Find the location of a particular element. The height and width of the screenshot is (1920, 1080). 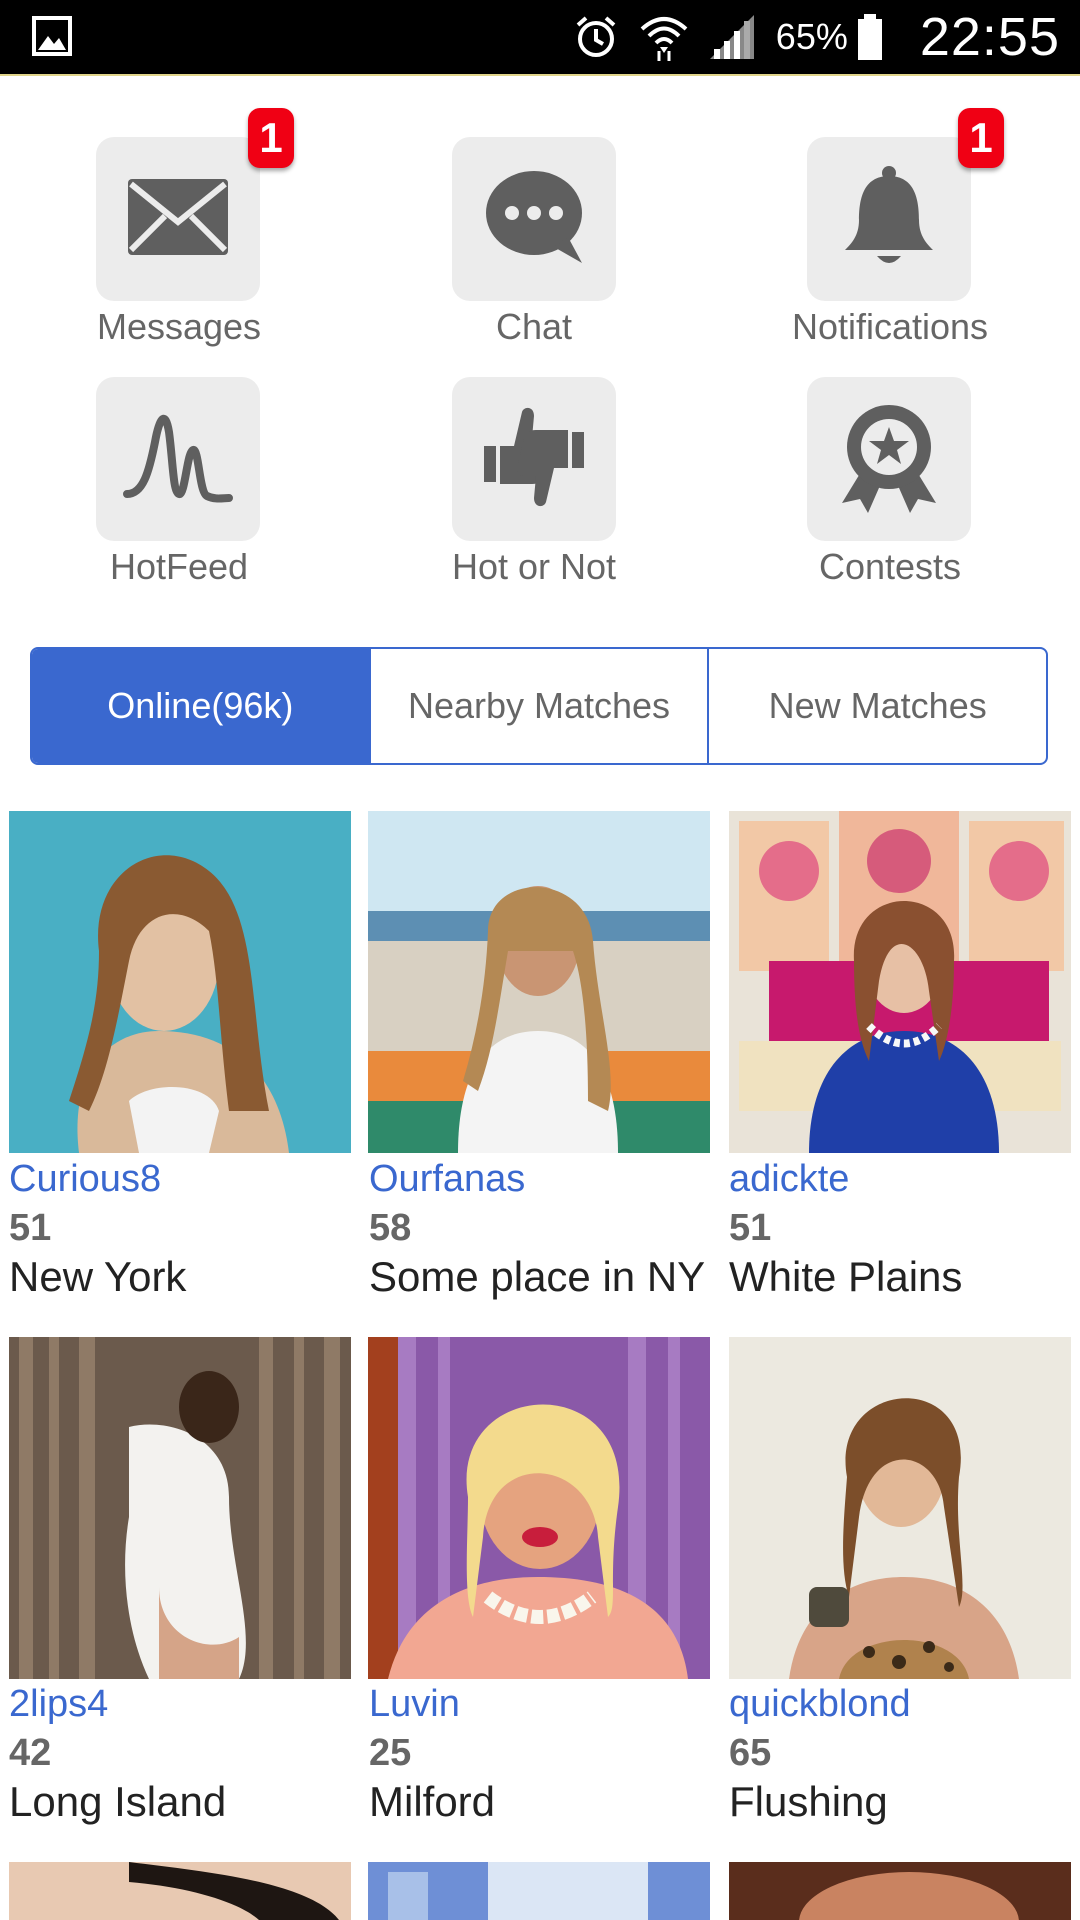

battery-icon is located at coordinates (870, 37).